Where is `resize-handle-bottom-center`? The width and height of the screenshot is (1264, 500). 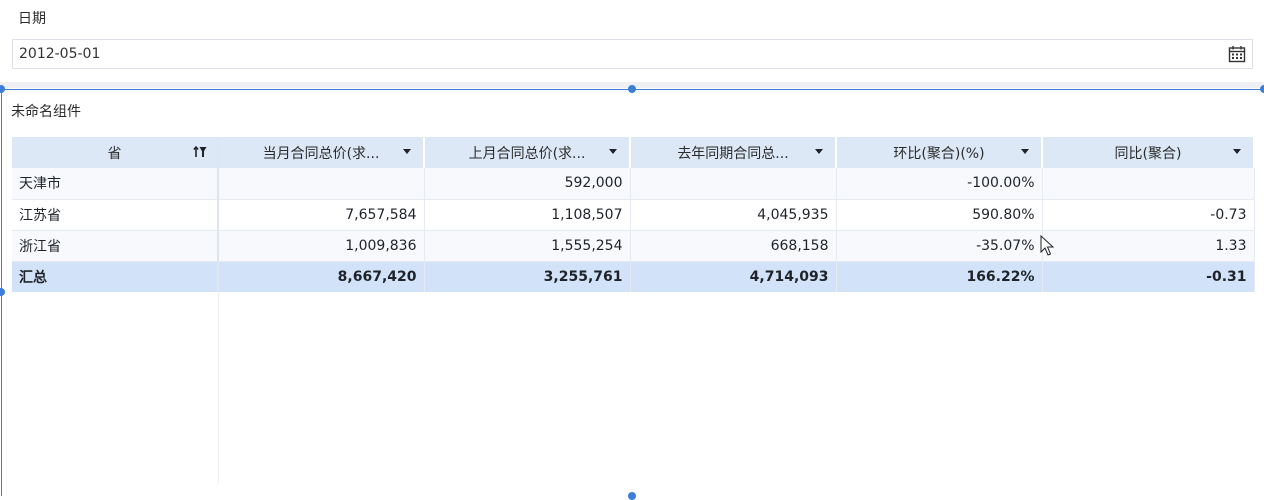 resize-handle-bottom-center is located at coordinates (632, 496).